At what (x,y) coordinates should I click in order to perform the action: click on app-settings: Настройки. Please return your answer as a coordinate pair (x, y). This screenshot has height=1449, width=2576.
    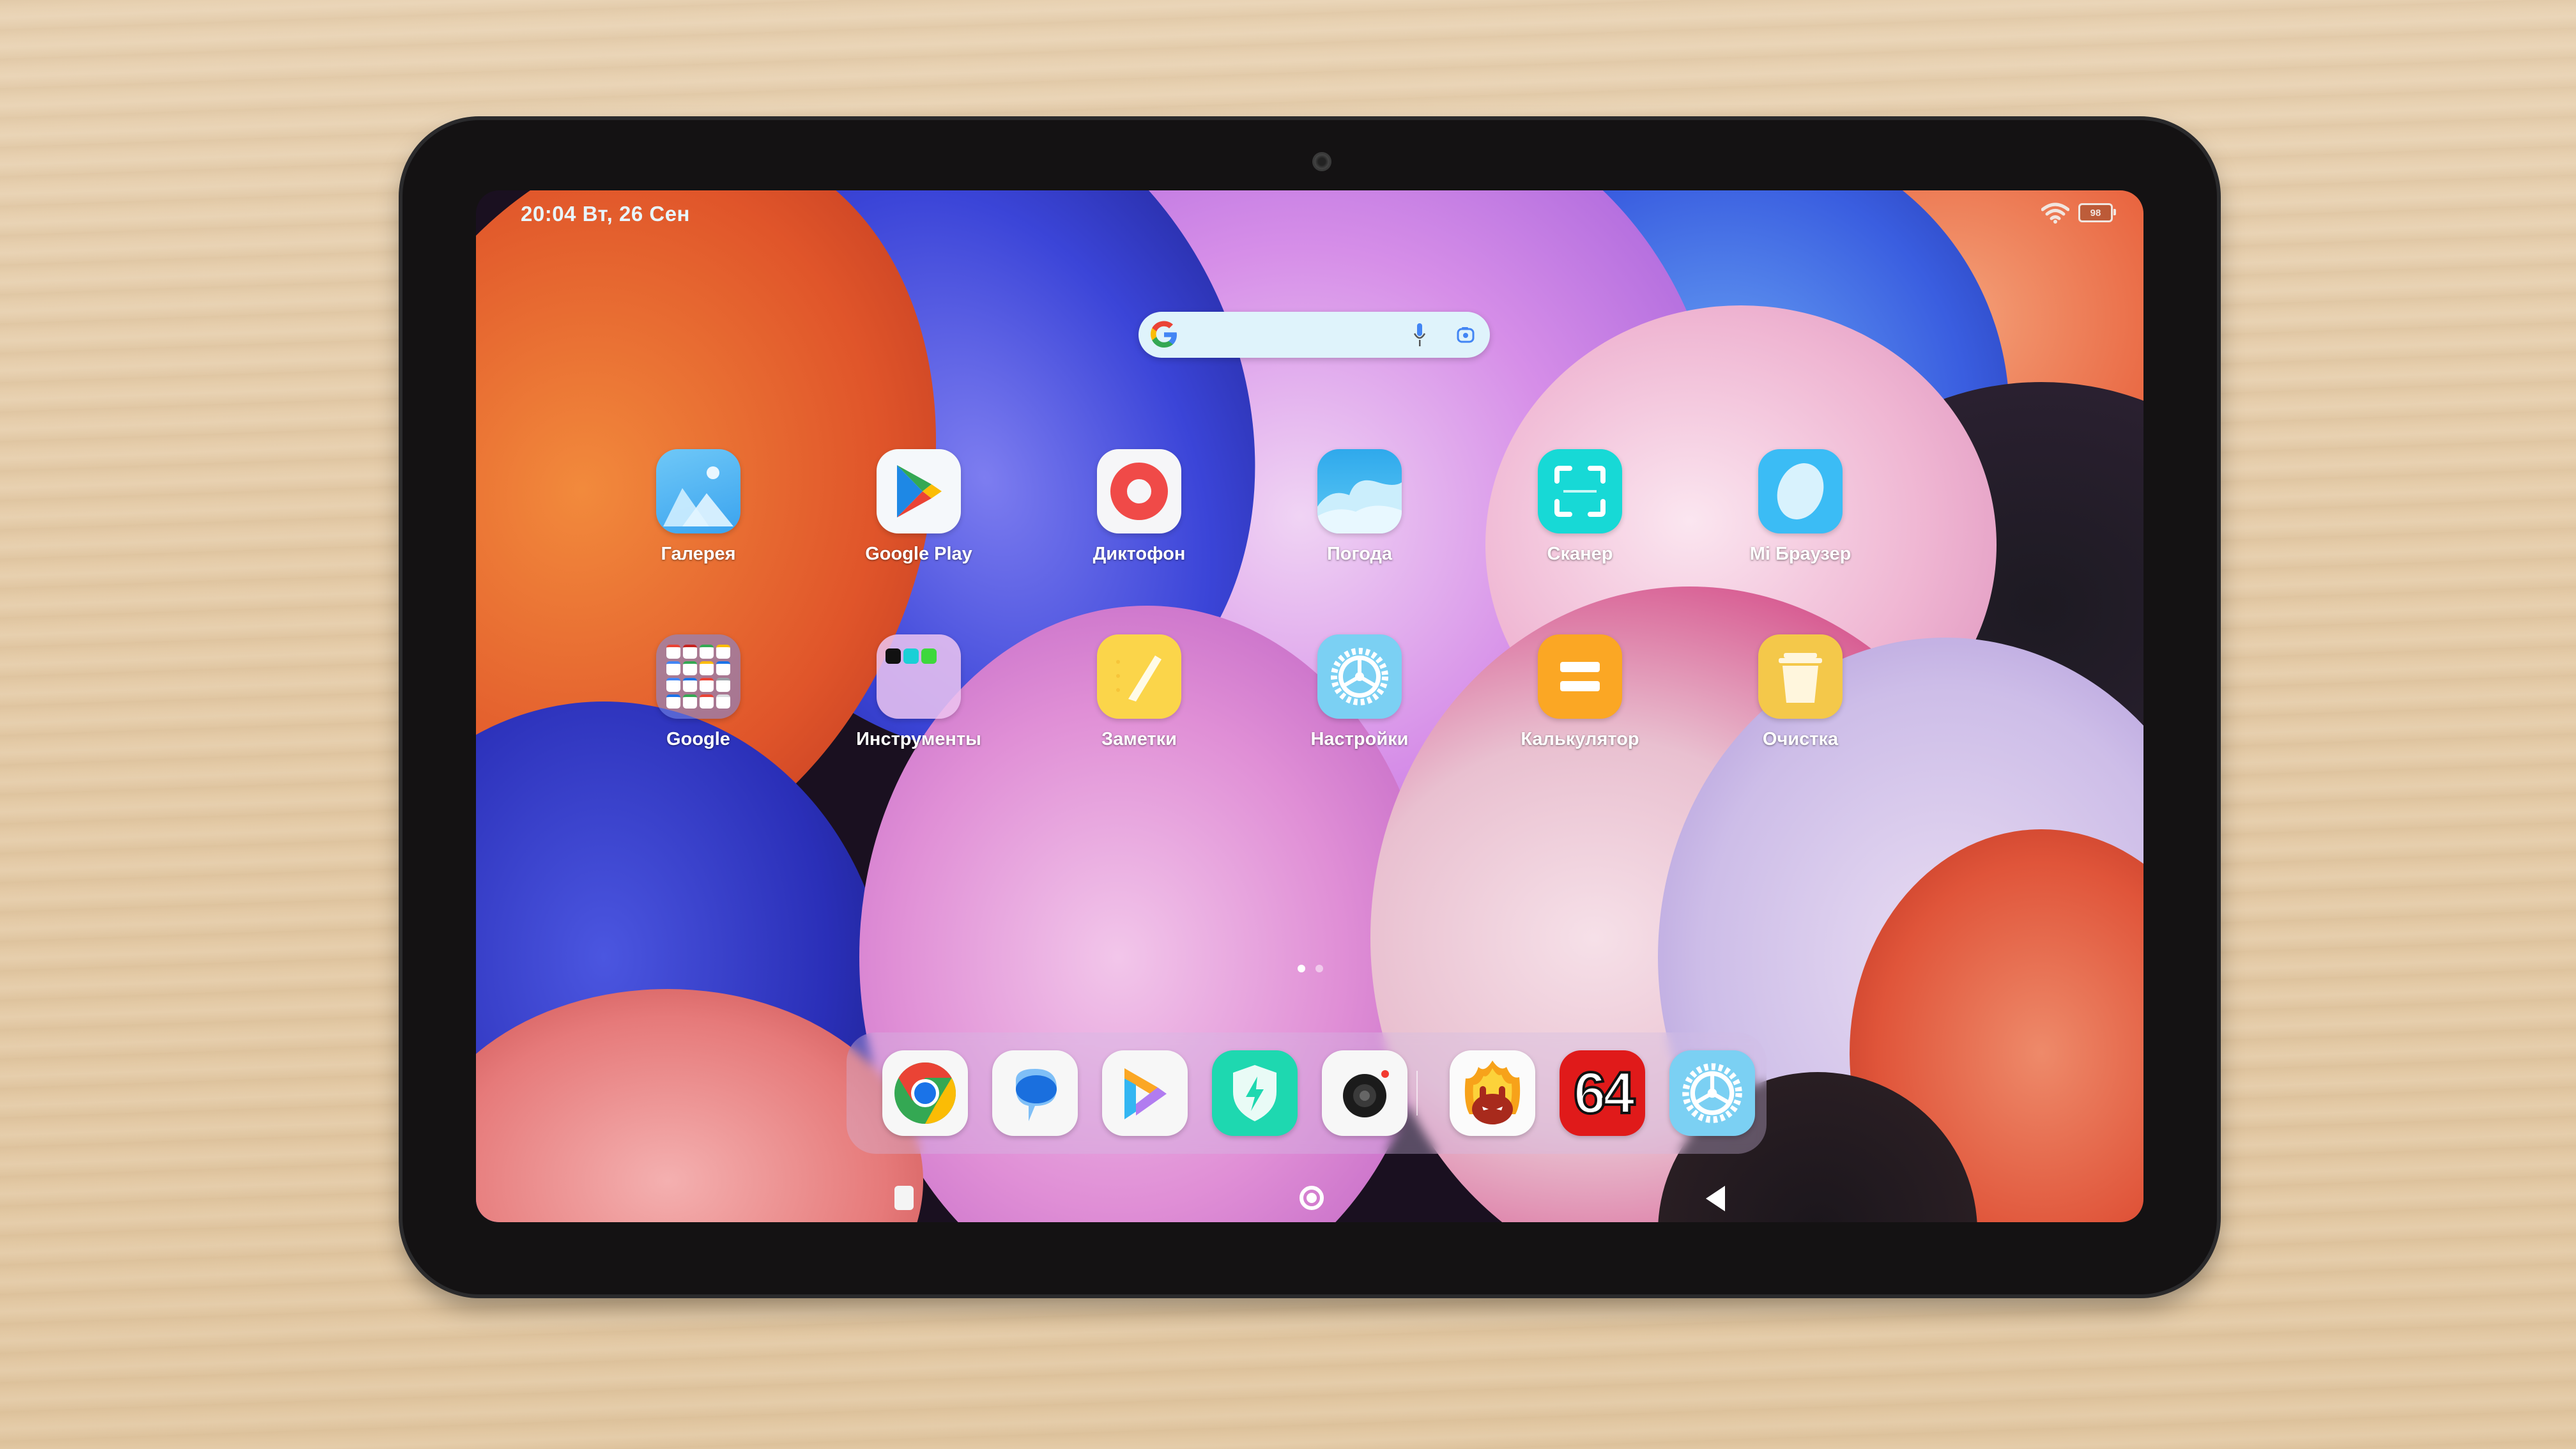
    Looking at the image, I should click on (1359, 692).